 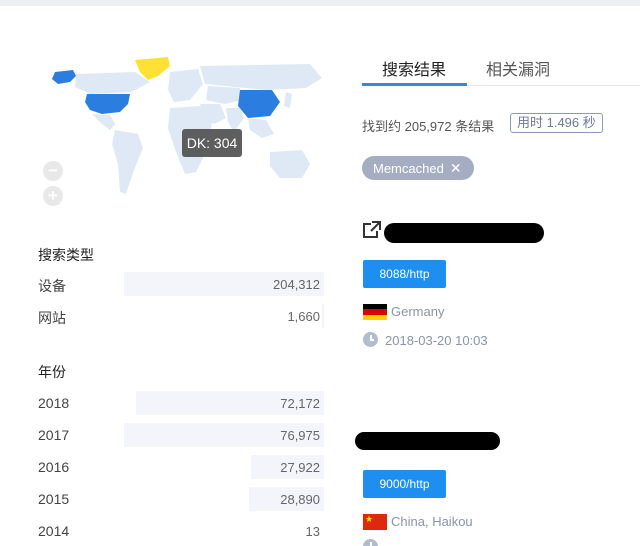 I want to click on filter-tag-memcached: Memcached ✕, so click(x=418, y=168).